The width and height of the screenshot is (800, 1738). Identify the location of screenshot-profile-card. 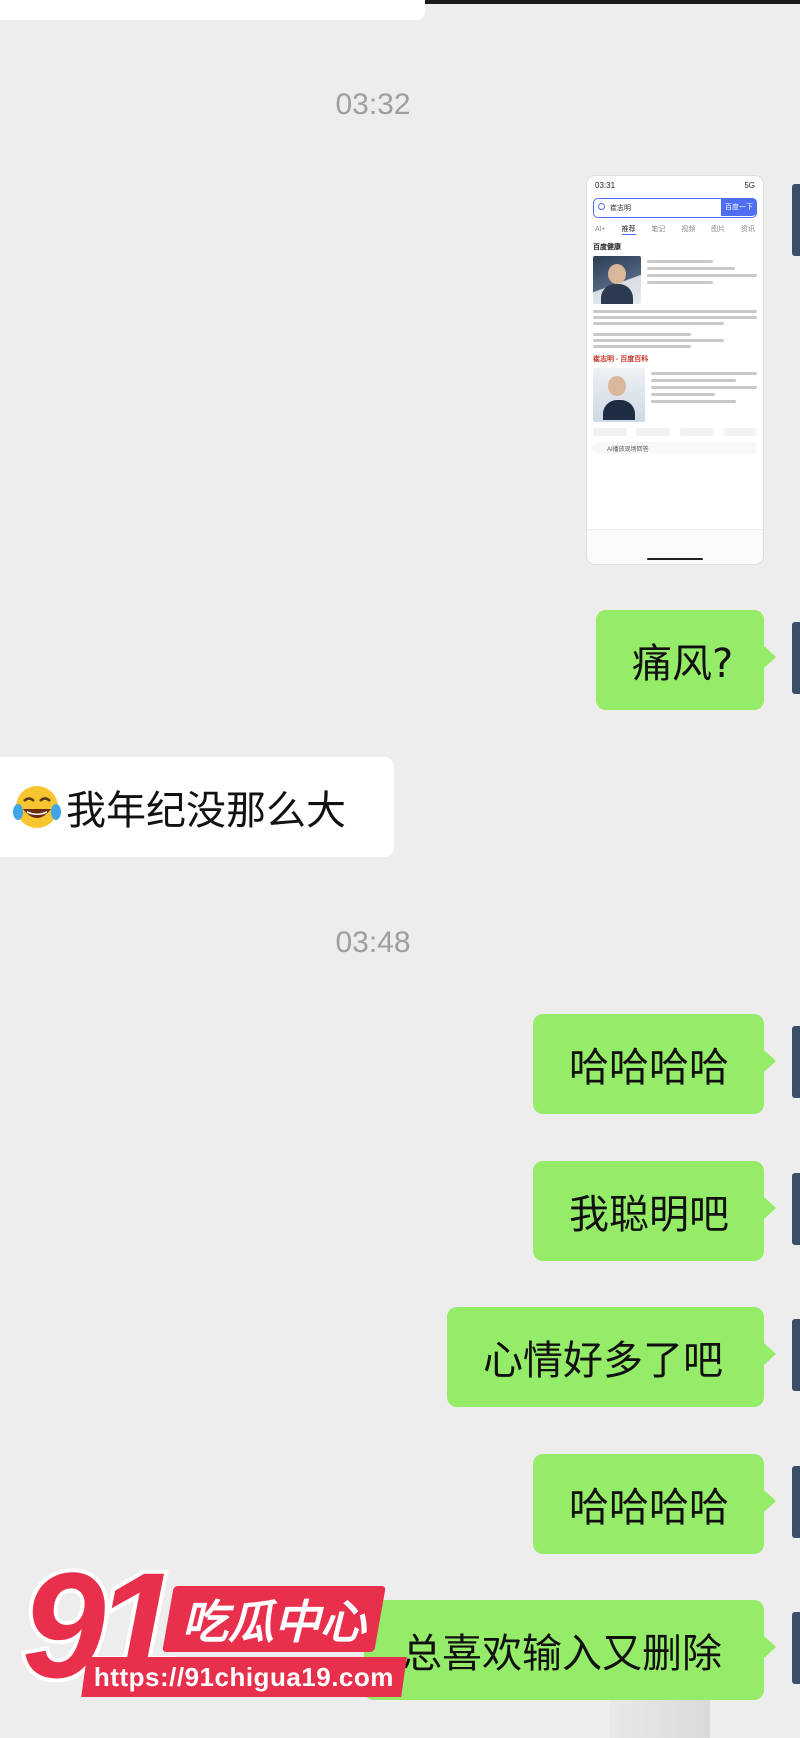
(675, 280).